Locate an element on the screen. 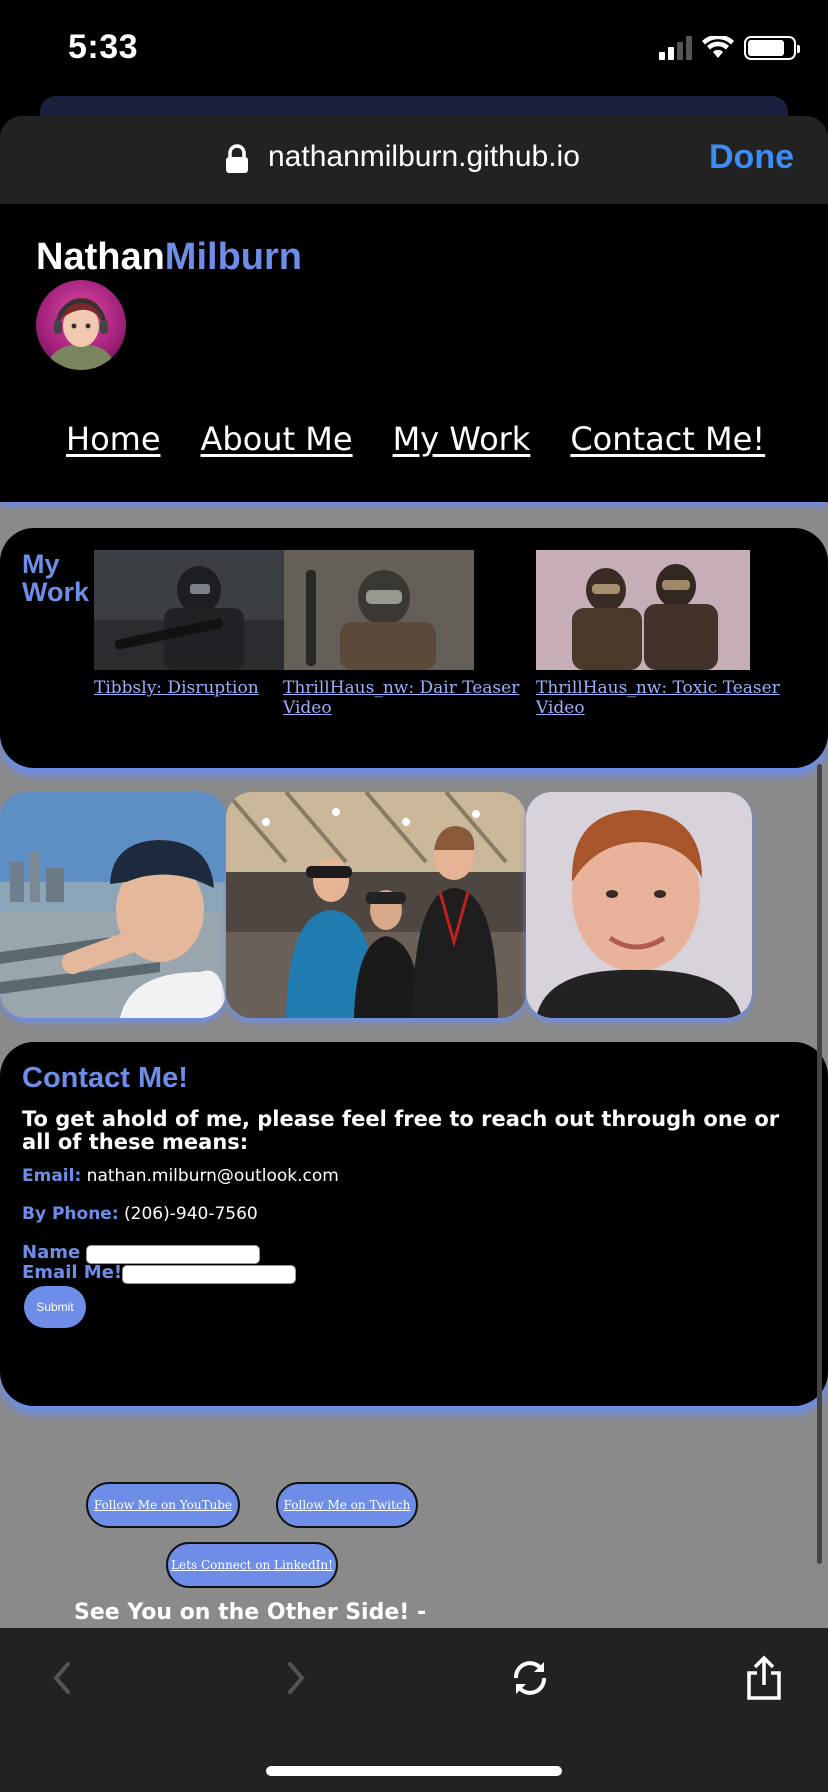 Image resolution: width=828 pixels, height=1792 pixels. video-caption: Tibbsly: Disruption is located at coordinates (194, 688).